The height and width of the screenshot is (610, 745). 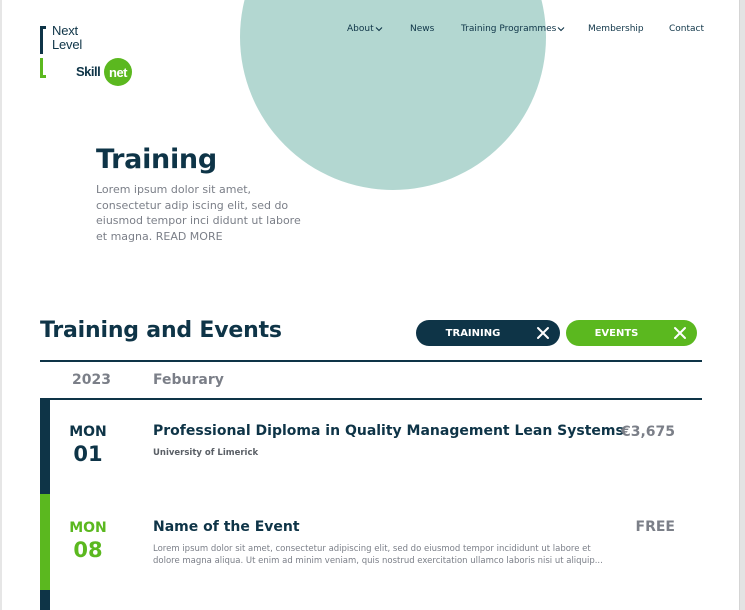 What do you see at coordinates (226, 527) in the screenshot?
I see `event-title: Name of the Event` at bounding box center [226, 527].